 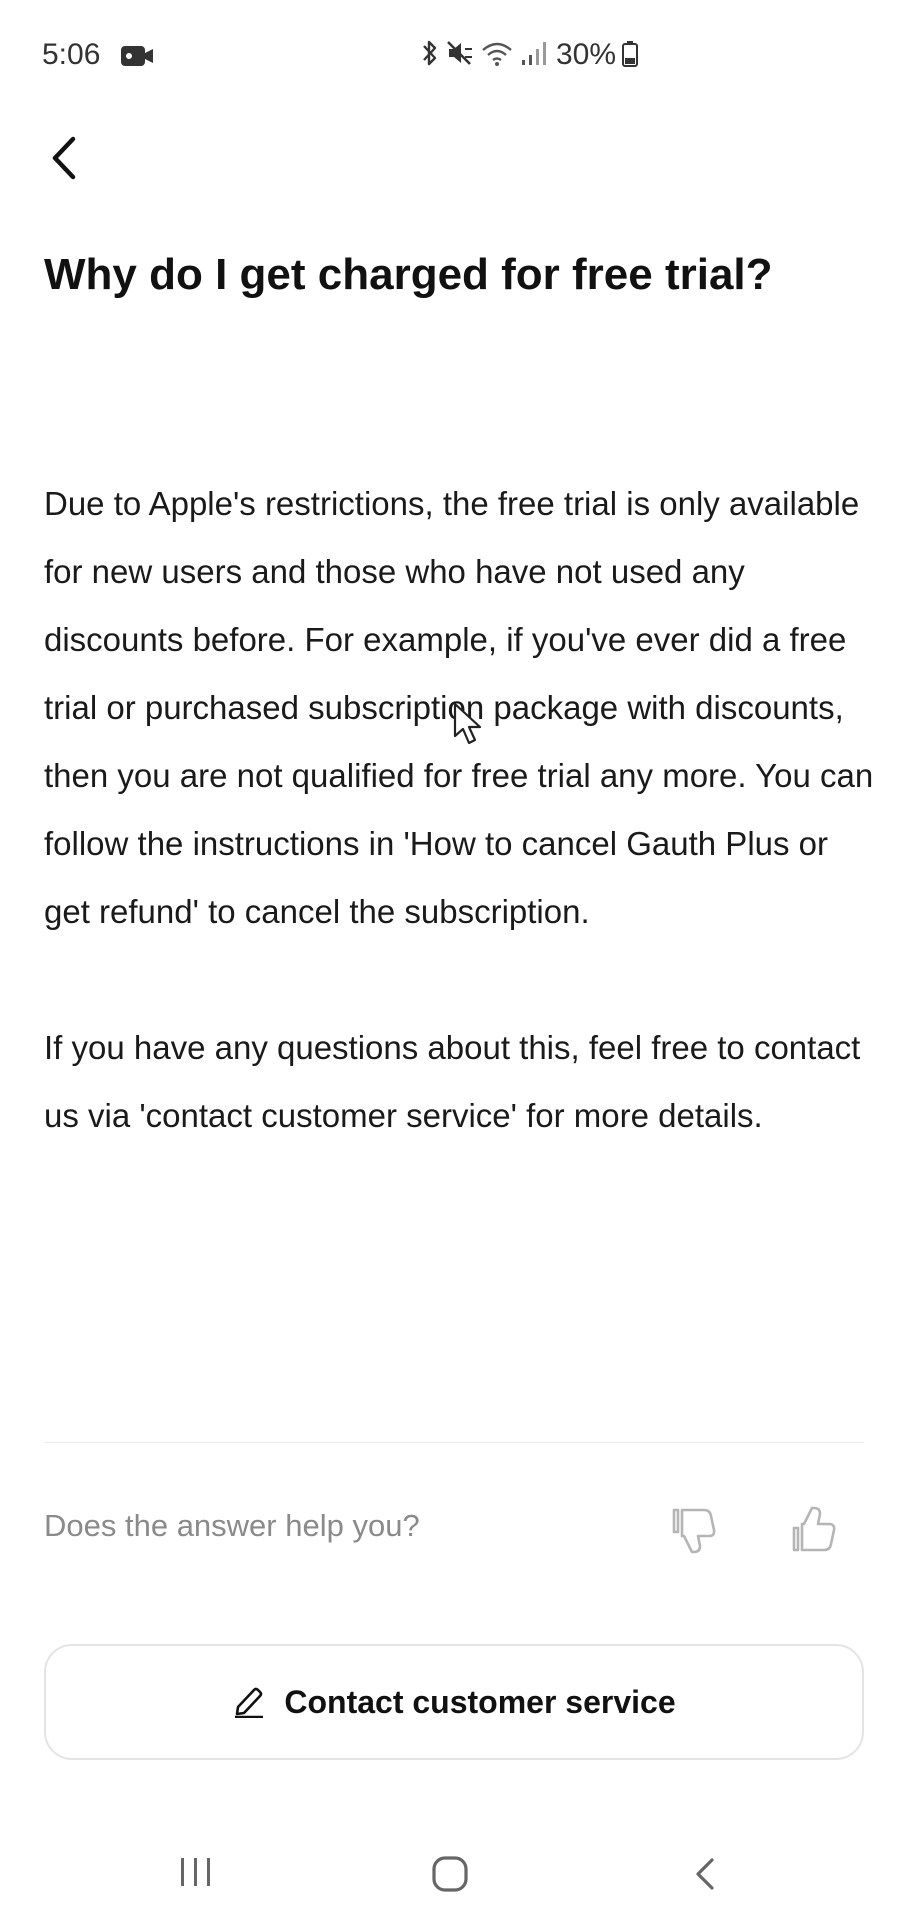 I want to click on contact-button-label: Contact customer service, so click(x=480, y=1701).